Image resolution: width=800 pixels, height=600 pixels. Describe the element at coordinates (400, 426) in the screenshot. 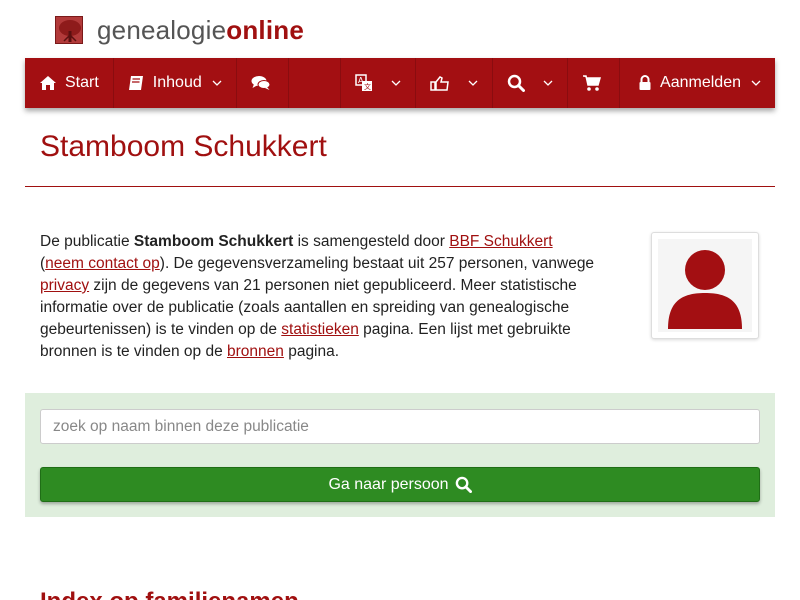

I see `person-search-input` at that location.